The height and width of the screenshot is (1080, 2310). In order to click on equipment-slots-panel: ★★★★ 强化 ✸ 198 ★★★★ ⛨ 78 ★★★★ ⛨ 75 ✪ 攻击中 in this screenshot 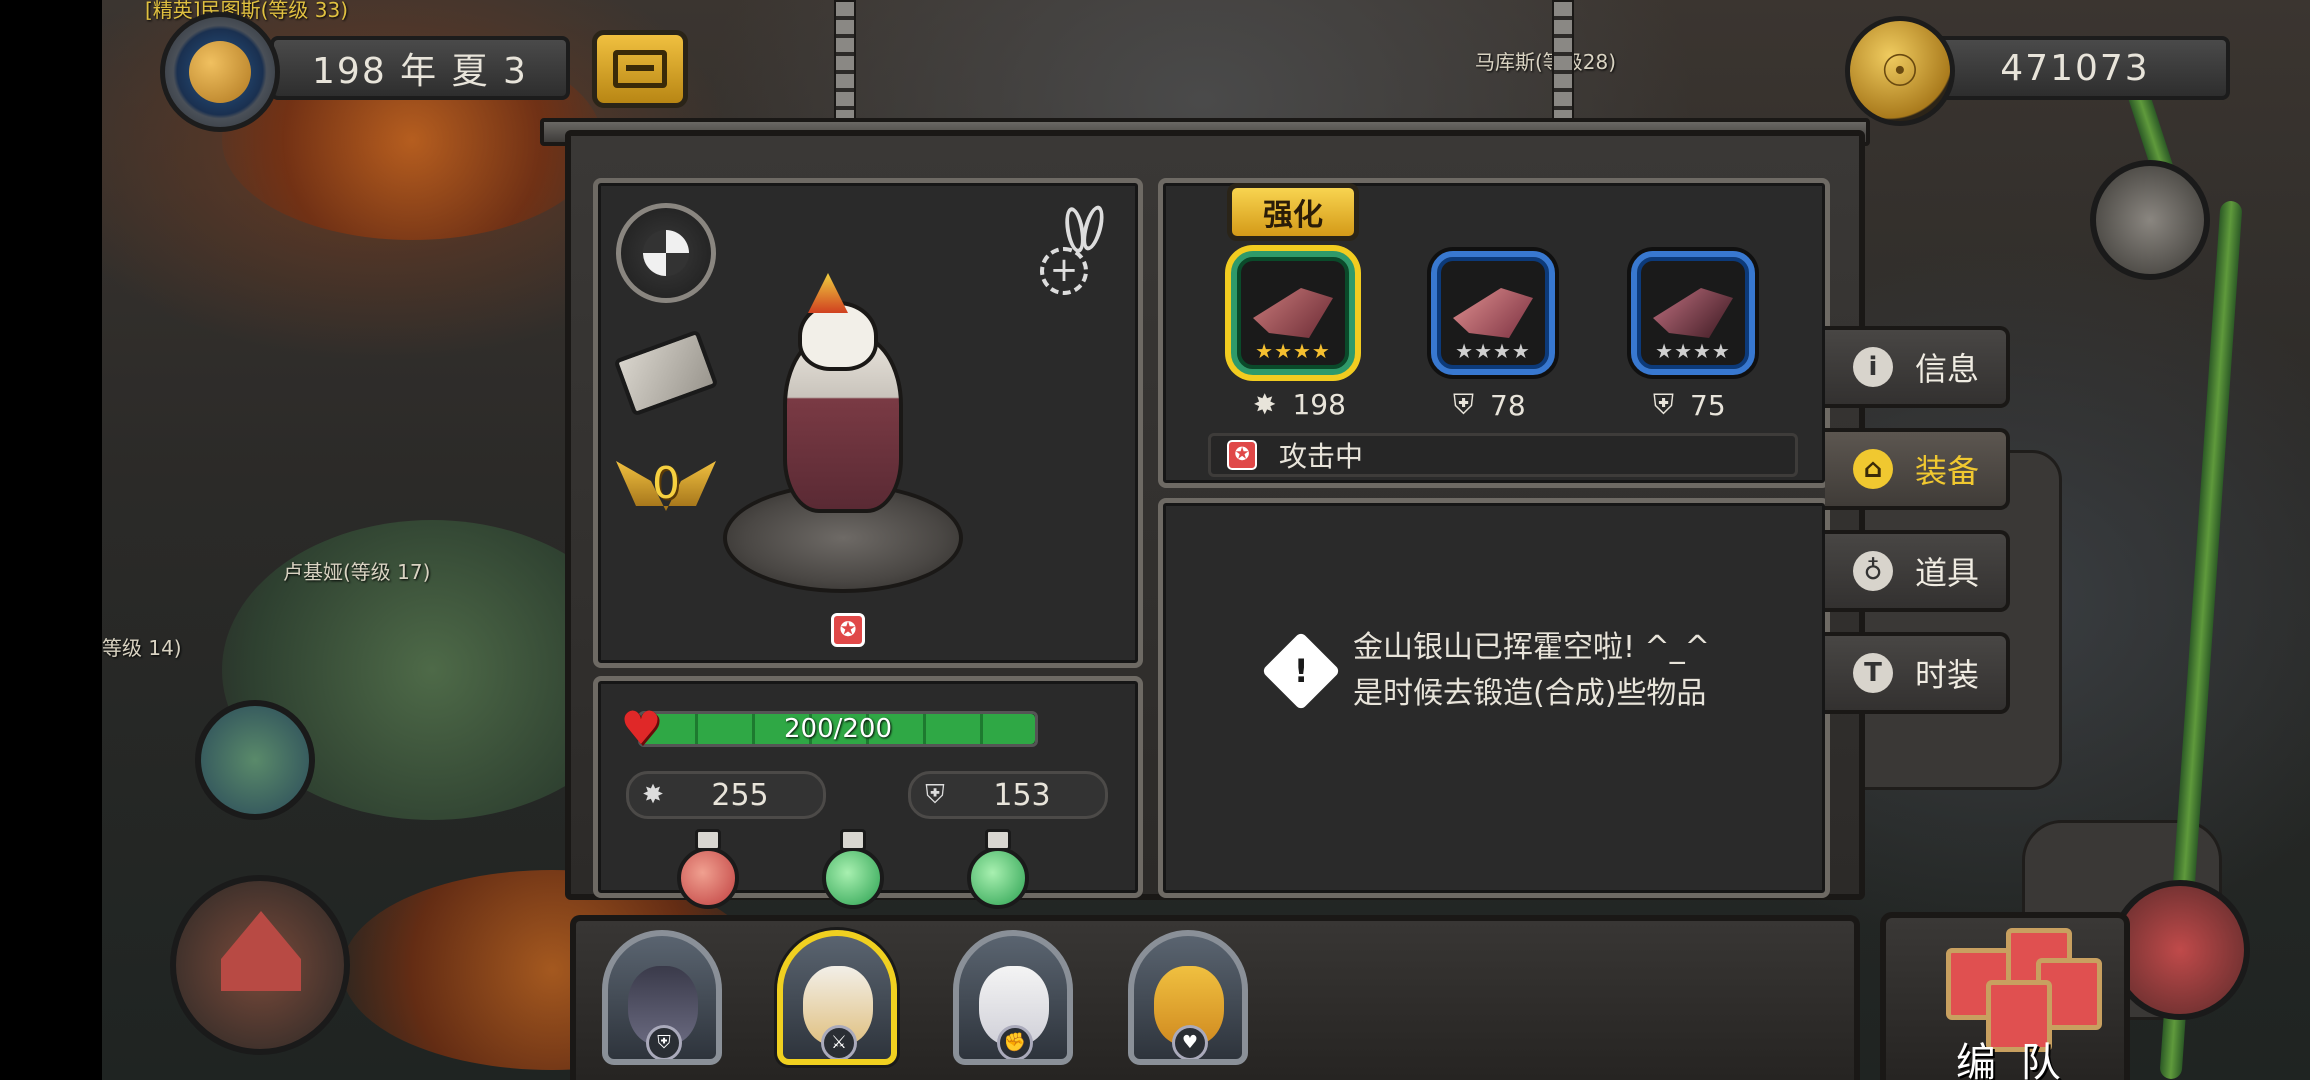, I will do `click(1494, 333)`.